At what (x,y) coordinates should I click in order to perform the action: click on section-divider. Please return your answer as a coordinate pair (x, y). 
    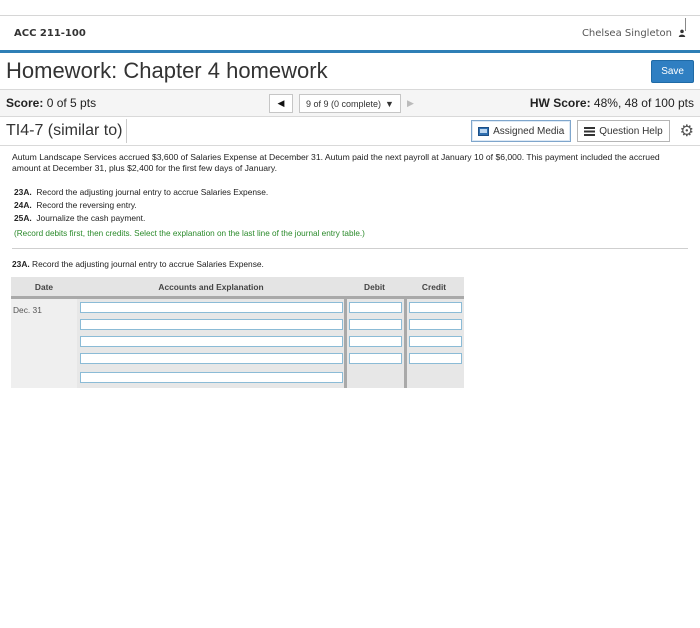
    Looking at the image, I should click on (350, 248).